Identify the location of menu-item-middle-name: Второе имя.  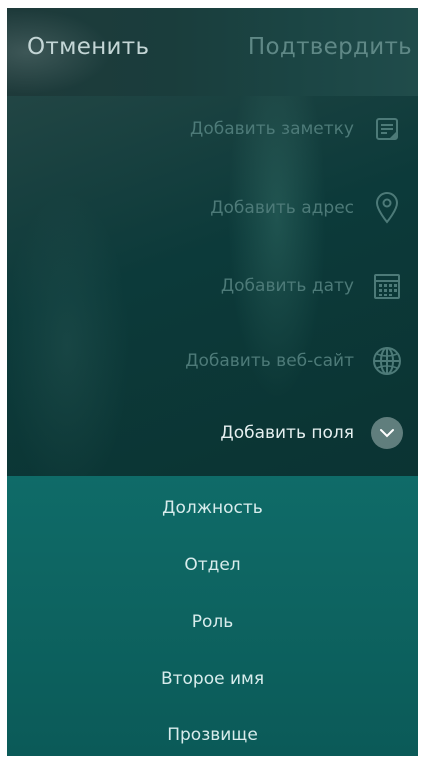
(212, 679).